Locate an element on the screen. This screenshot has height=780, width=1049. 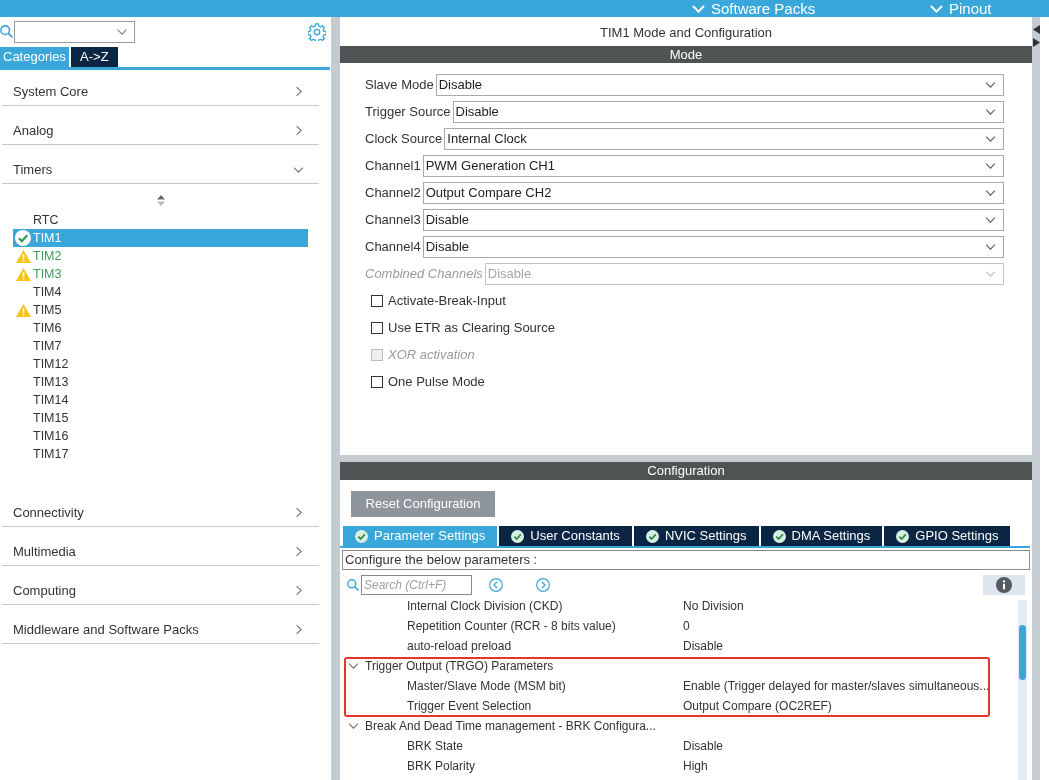
peripheral-item: TIM17 is located at coordinates (160, 454).